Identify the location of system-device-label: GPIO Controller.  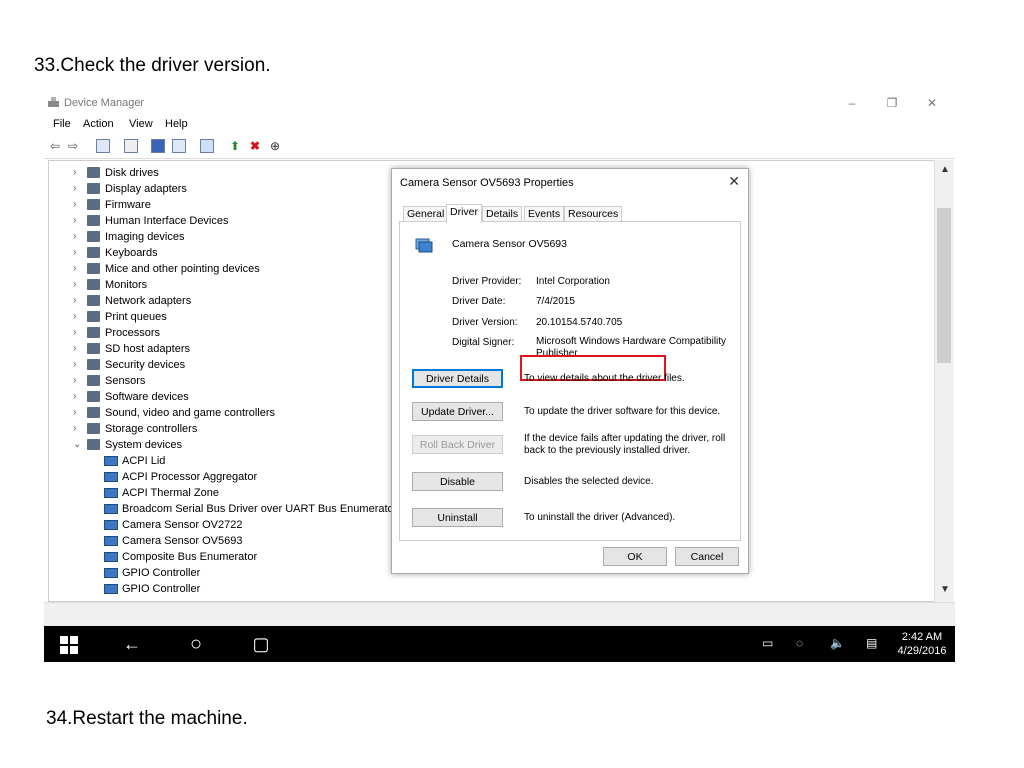
(161, 573).